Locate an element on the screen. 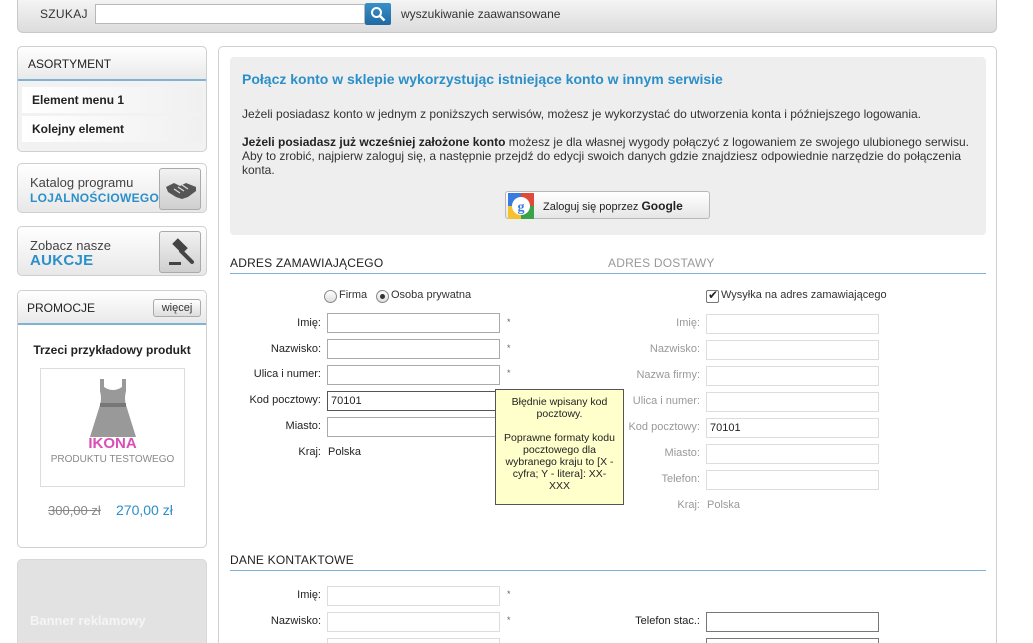 This screenshot has width=1033, height=643. contact-first-name-label: Imię: is located at coordinates (309, 595).